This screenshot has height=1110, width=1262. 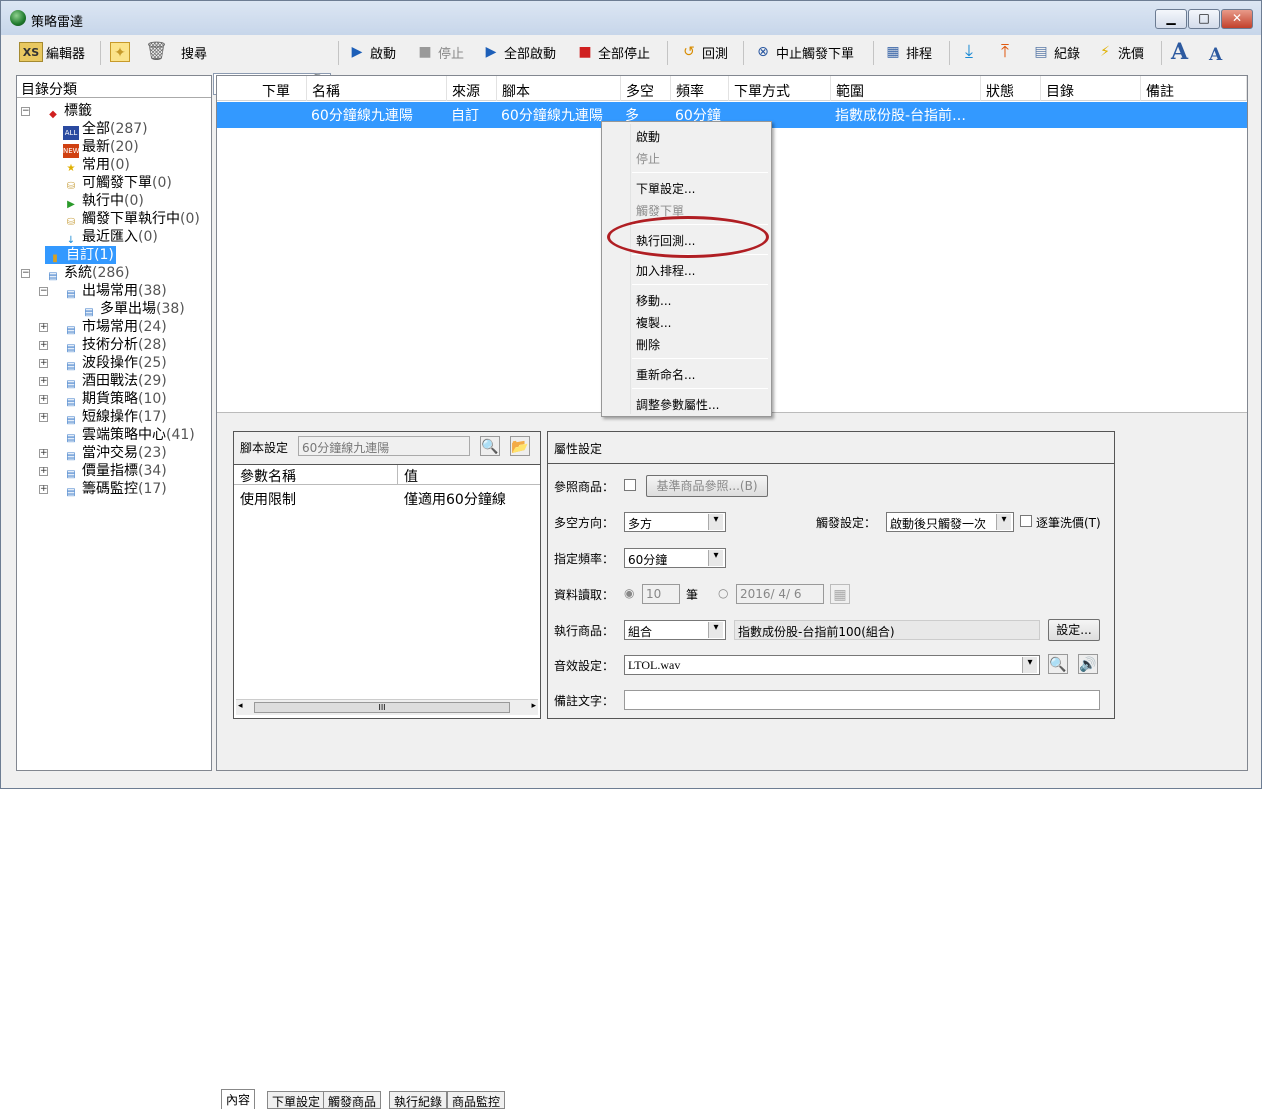 I want to click on trigger-select: 啟動後只觸發一次, so click(x=950, y=522).